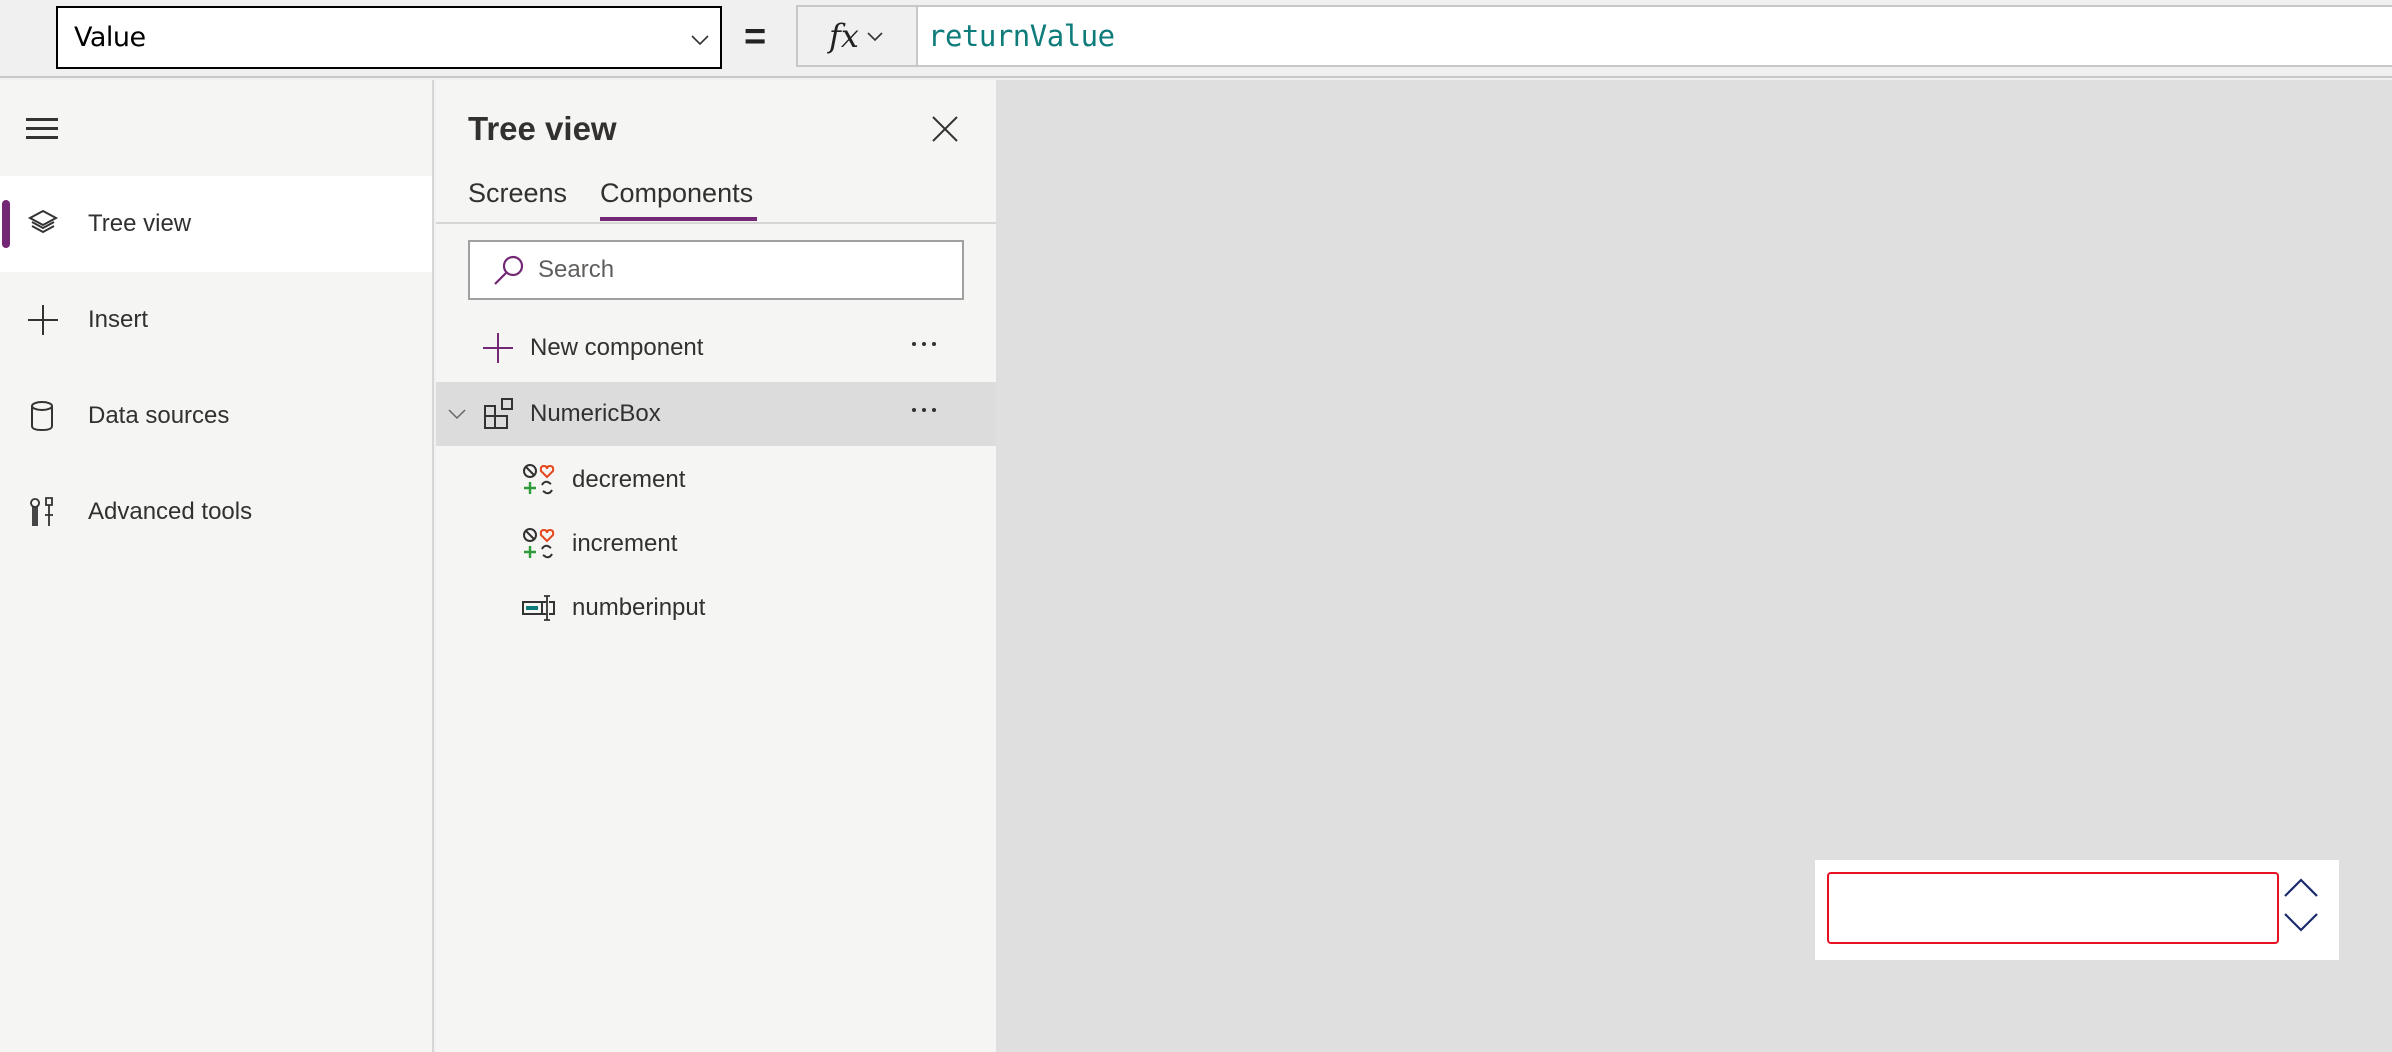 The height and width of the screenshot is (1052, 2392). What do you see at coordinates (625, 543) in the screenshot?
I see `tree-item-label: increment` at bounding box center [625, 543].